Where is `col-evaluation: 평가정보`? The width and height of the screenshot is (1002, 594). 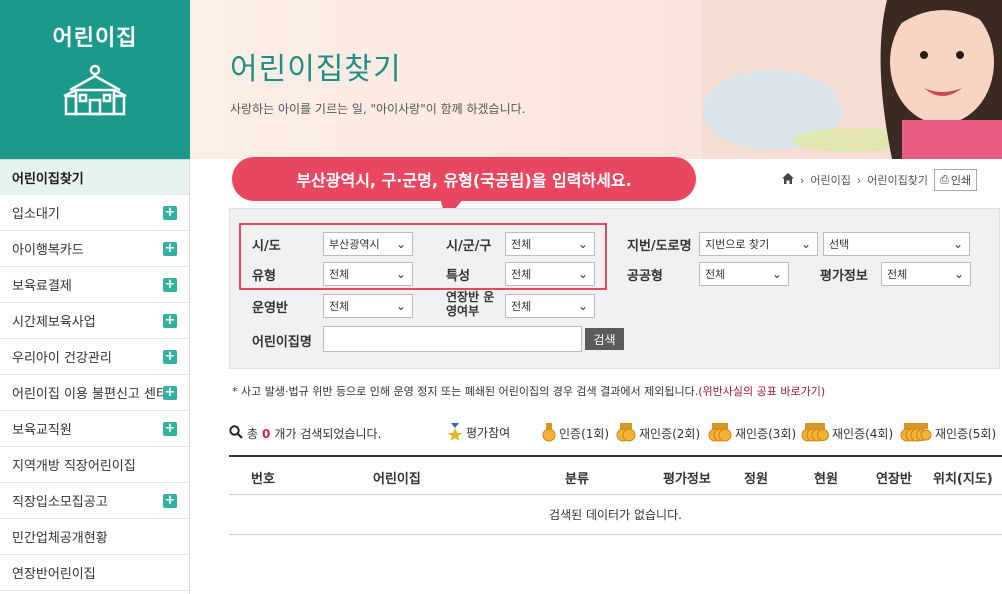
col-evaluation: 평가정보 is located at coordinates (687, 479).